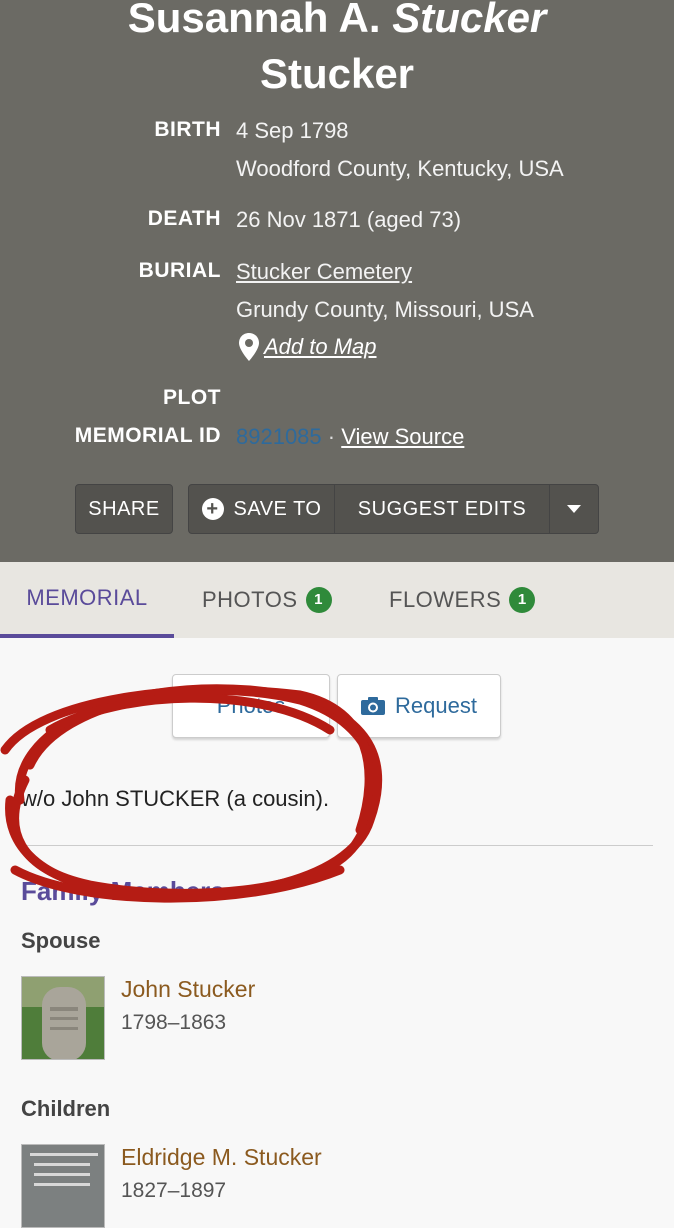  Describe the element at coordinates (63, 1018) in the screenshot. I see `spouse-photo-thumbnail` at that location.